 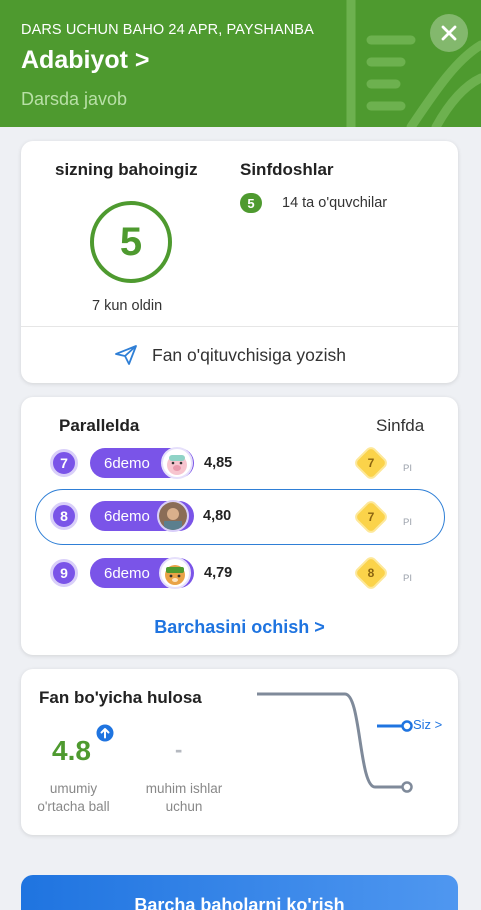 What do you see at coordinates (218, 463) in the screenshot?
I see `student-score: 4,85` at bounding box center [218, 463].